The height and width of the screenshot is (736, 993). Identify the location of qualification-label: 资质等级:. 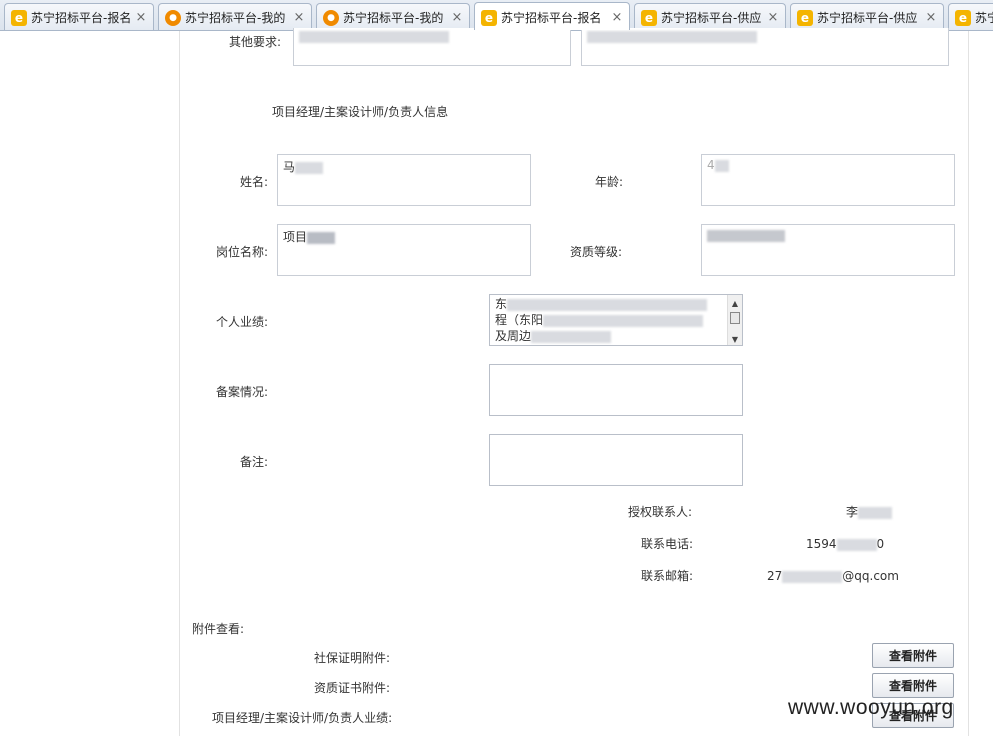
(596, 252).